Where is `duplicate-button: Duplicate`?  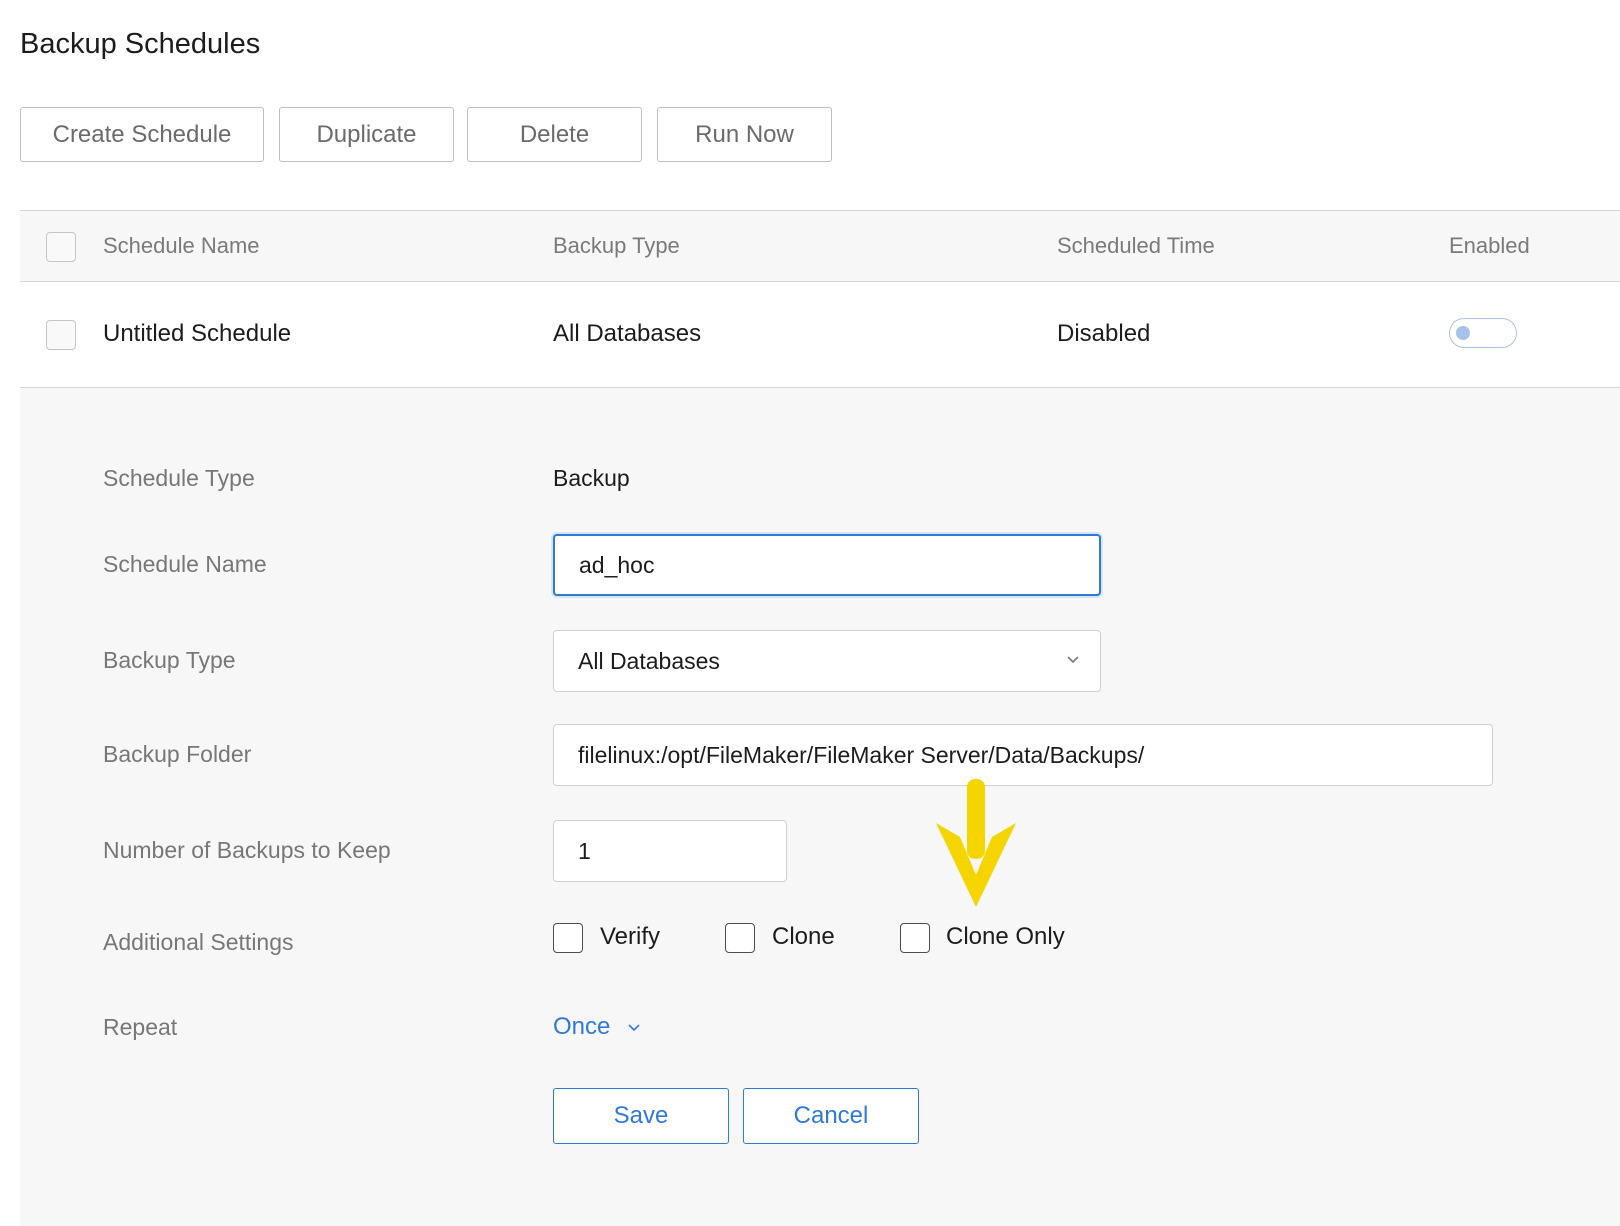
duplicate-button: Duplicate is located at coordinates (366, 134).